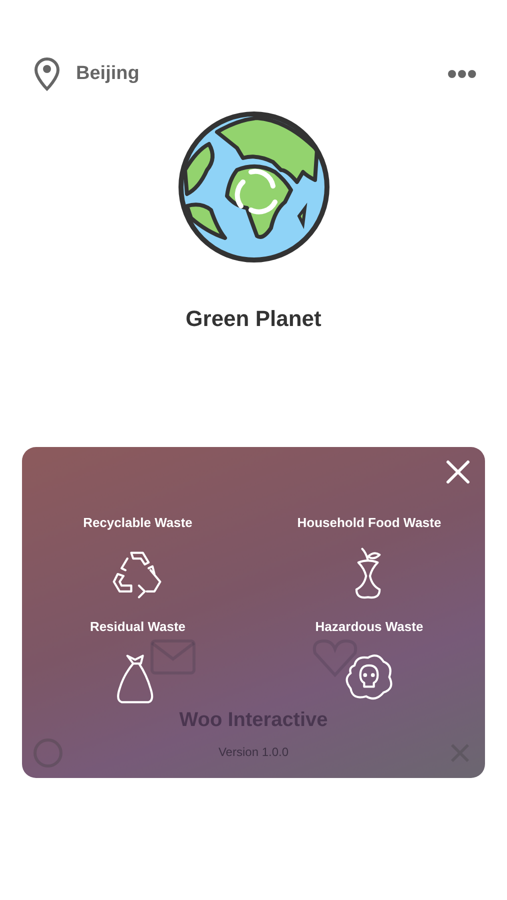  What do you see at coordinates (462, 74) in the screenshot?
I see `more-icon` at bounding box center [462, 74].